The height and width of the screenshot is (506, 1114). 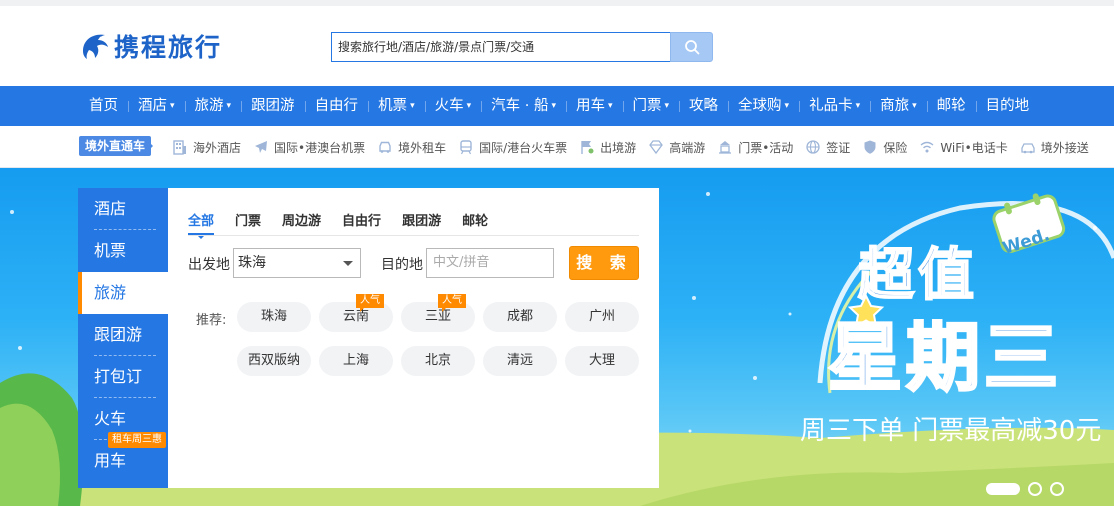 I want to click on sub-nav-item: WiFi•电话卡, so click(x=963, y=147).